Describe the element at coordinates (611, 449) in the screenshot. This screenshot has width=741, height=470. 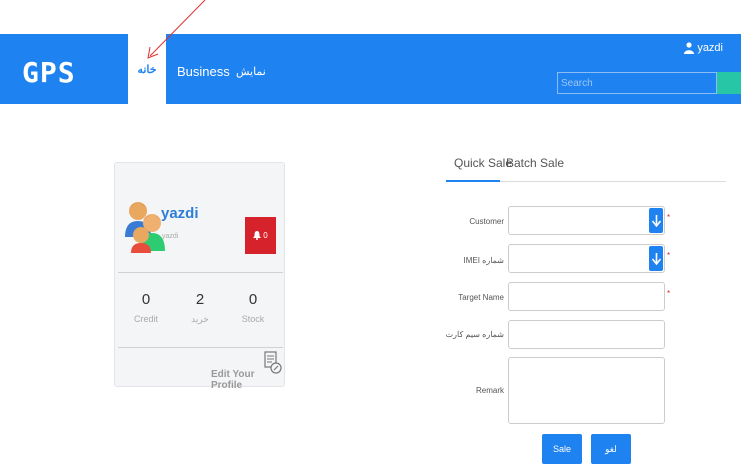
I see `cancel-button: لغو` at that location.